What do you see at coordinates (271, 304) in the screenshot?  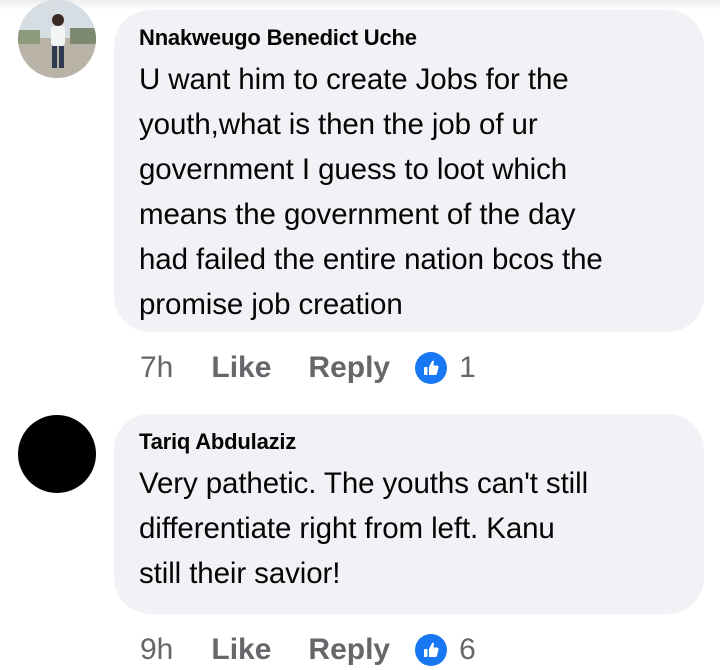 I see `comment-text-line: promise job creation` at bounding box center [271, 304].